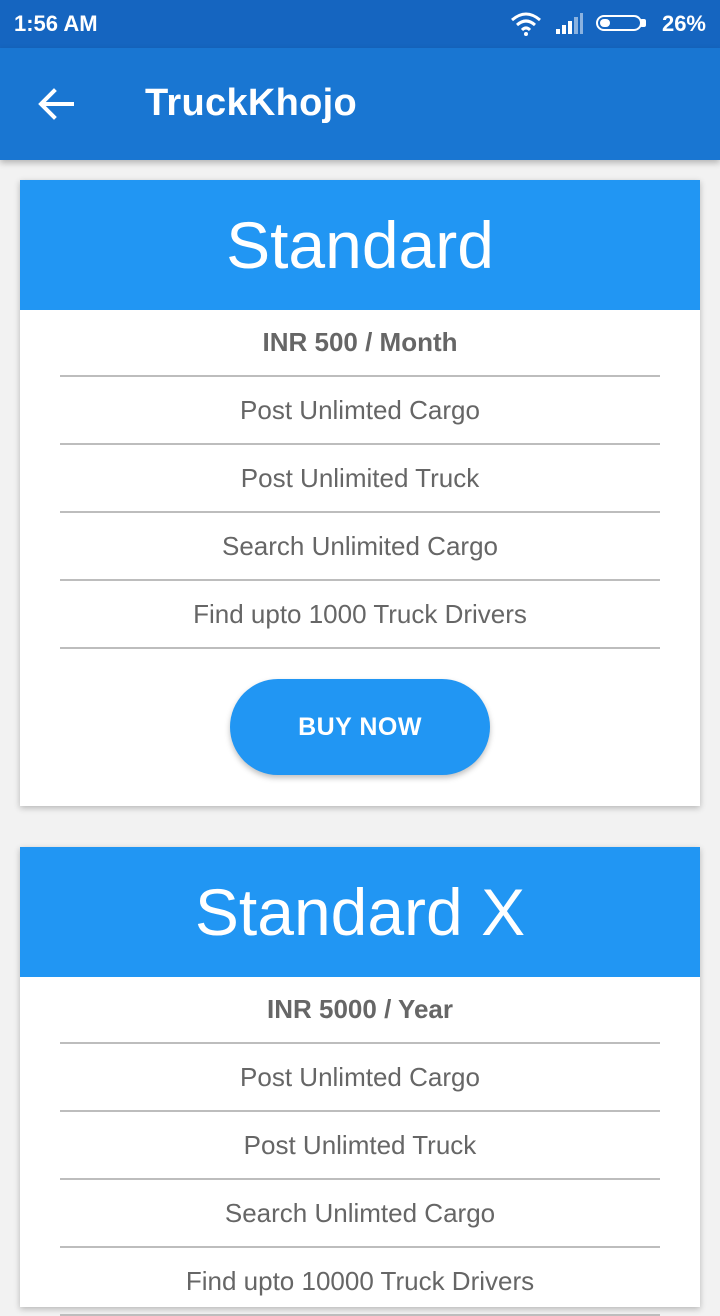  I want to click on arrow-left-icon, so click(56, 104).